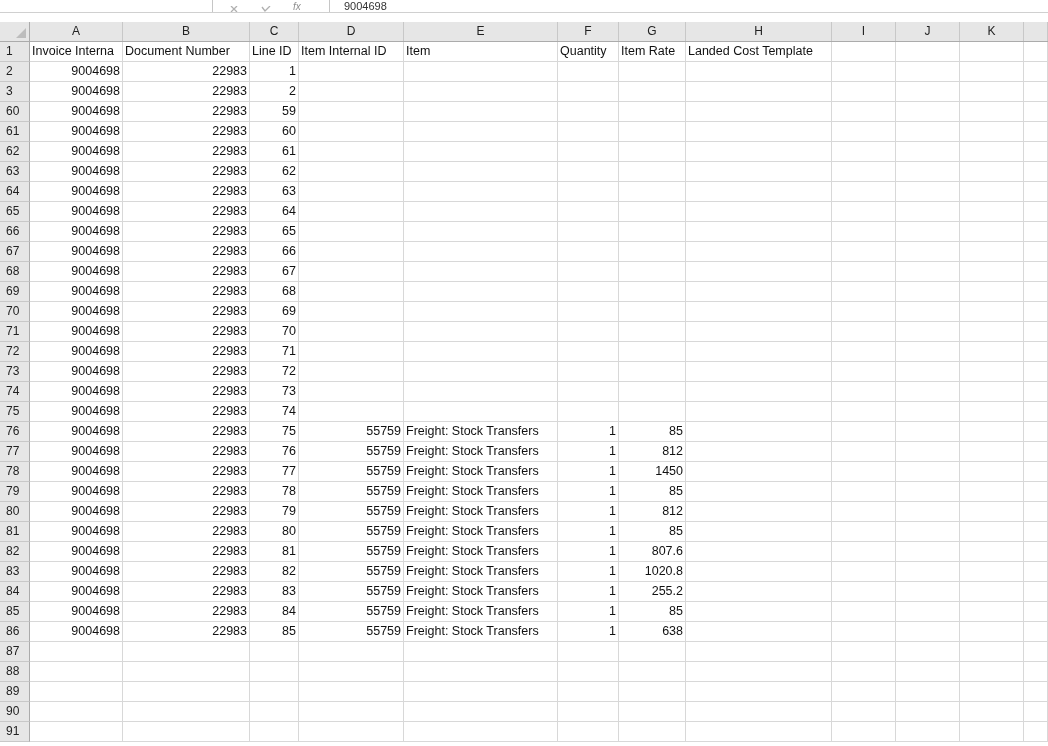 The height and width of the screenshot is (746, 1048). Describe the element at coordinates (15, 152) in the screenshot. I see `row-header: 62` at that location.